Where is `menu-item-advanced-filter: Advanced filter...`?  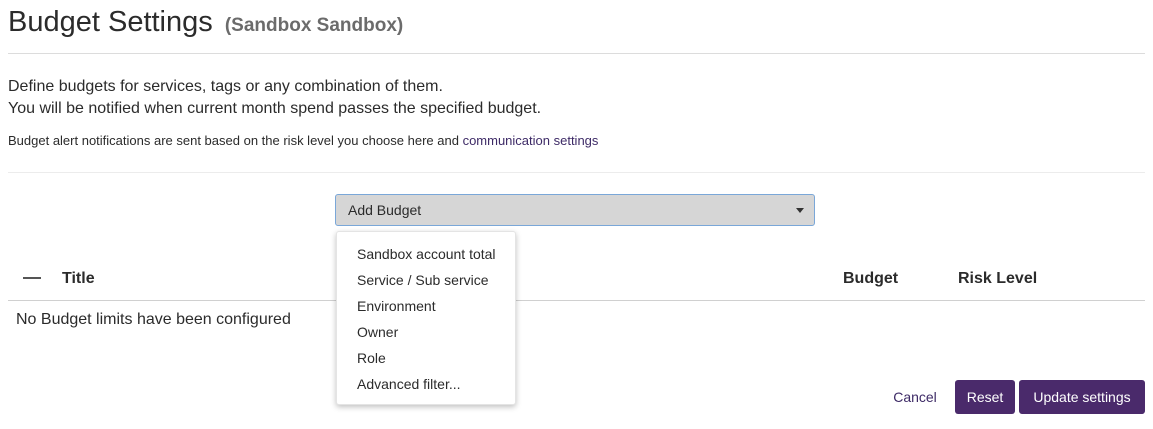 menu-item-advanced-filter: Advanced filter... is located at coordinates (426, 384).